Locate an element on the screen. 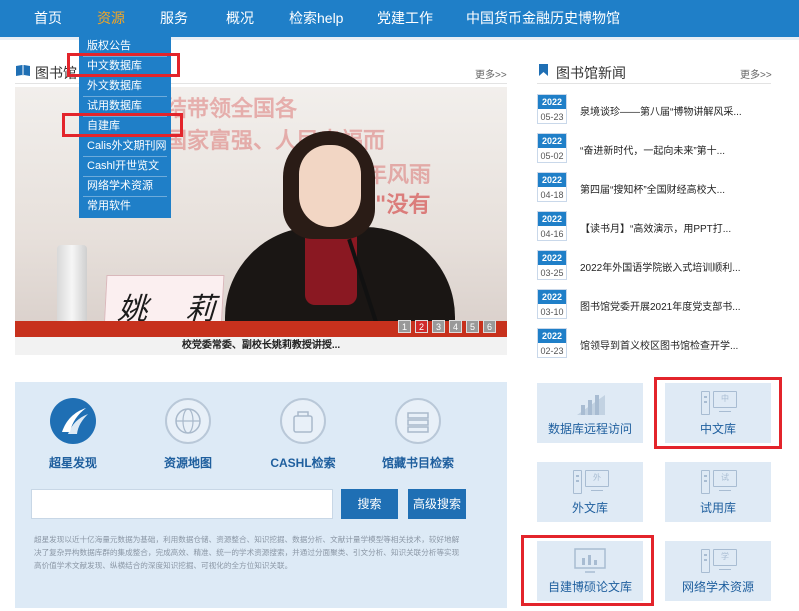 The width and height of the screenshot is (799, 611). nav-search-help: 检索help is located at coordinates (316, 18).